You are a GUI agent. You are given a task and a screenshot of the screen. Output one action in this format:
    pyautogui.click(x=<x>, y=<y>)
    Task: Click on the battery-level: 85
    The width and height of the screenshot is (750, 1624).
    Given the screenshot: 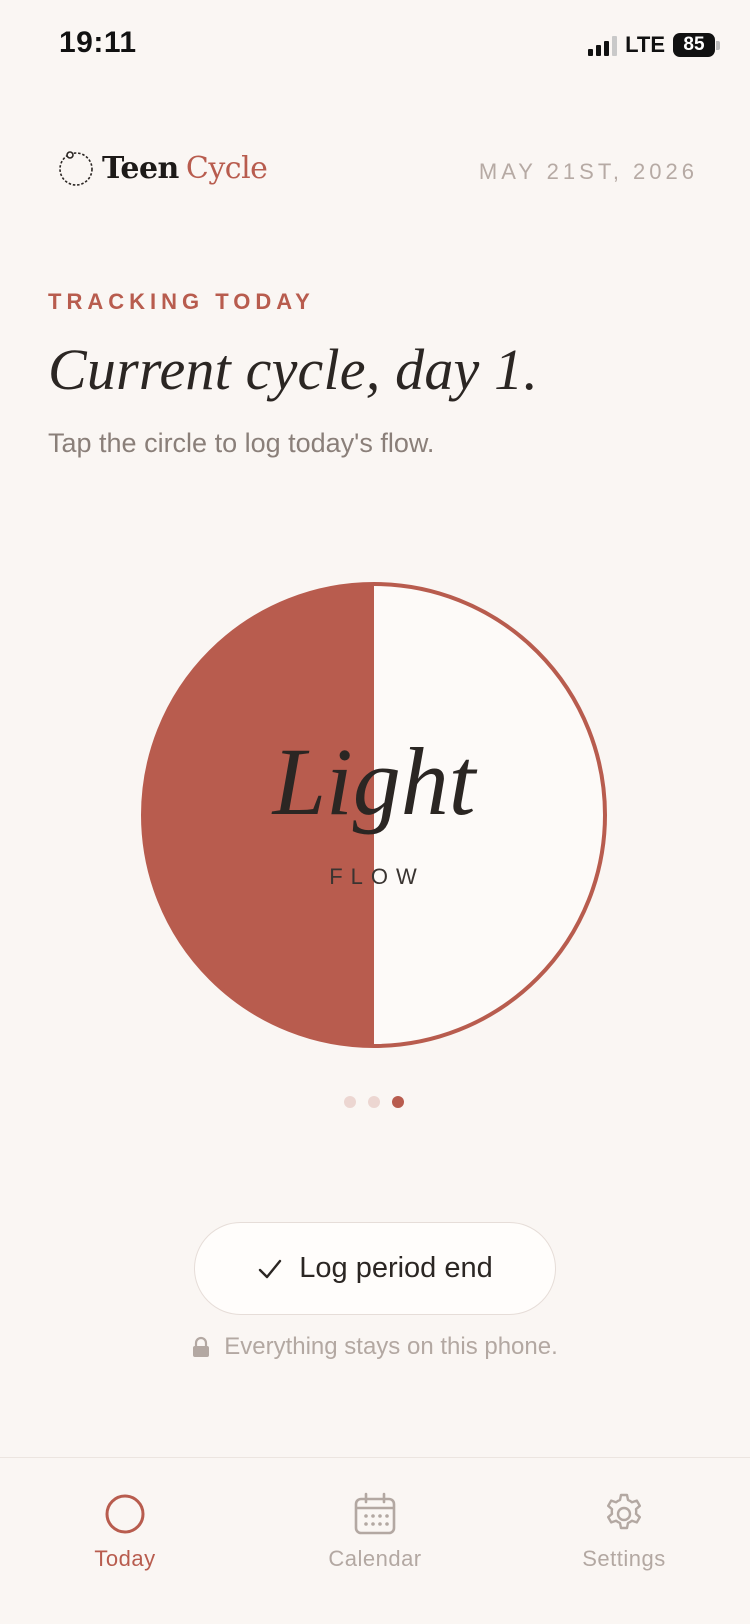 What is the action you would take?
    pyautogui.click(x=694, y=45)
    